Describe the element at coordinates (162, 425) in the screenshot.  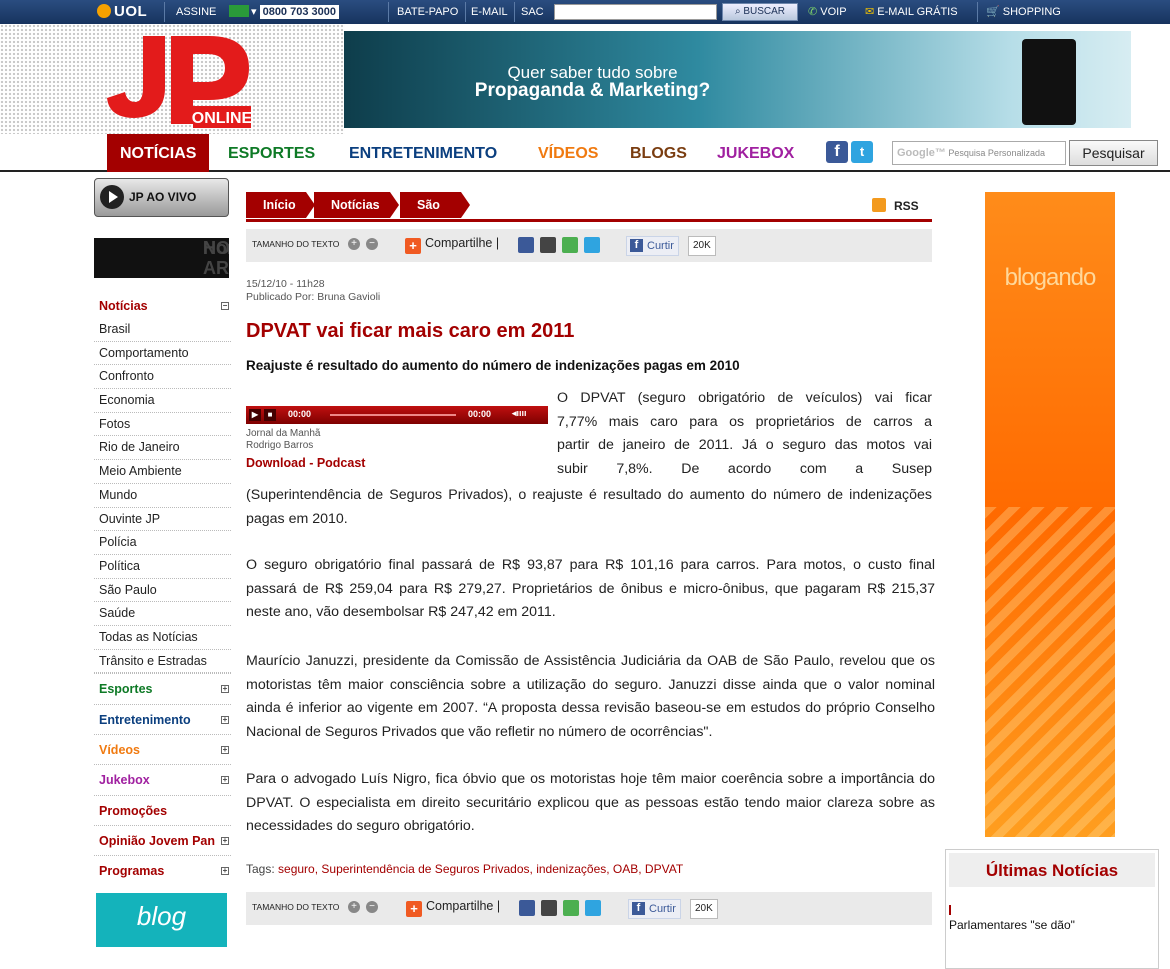
I see `sidebar-item: Fotos` at that location.